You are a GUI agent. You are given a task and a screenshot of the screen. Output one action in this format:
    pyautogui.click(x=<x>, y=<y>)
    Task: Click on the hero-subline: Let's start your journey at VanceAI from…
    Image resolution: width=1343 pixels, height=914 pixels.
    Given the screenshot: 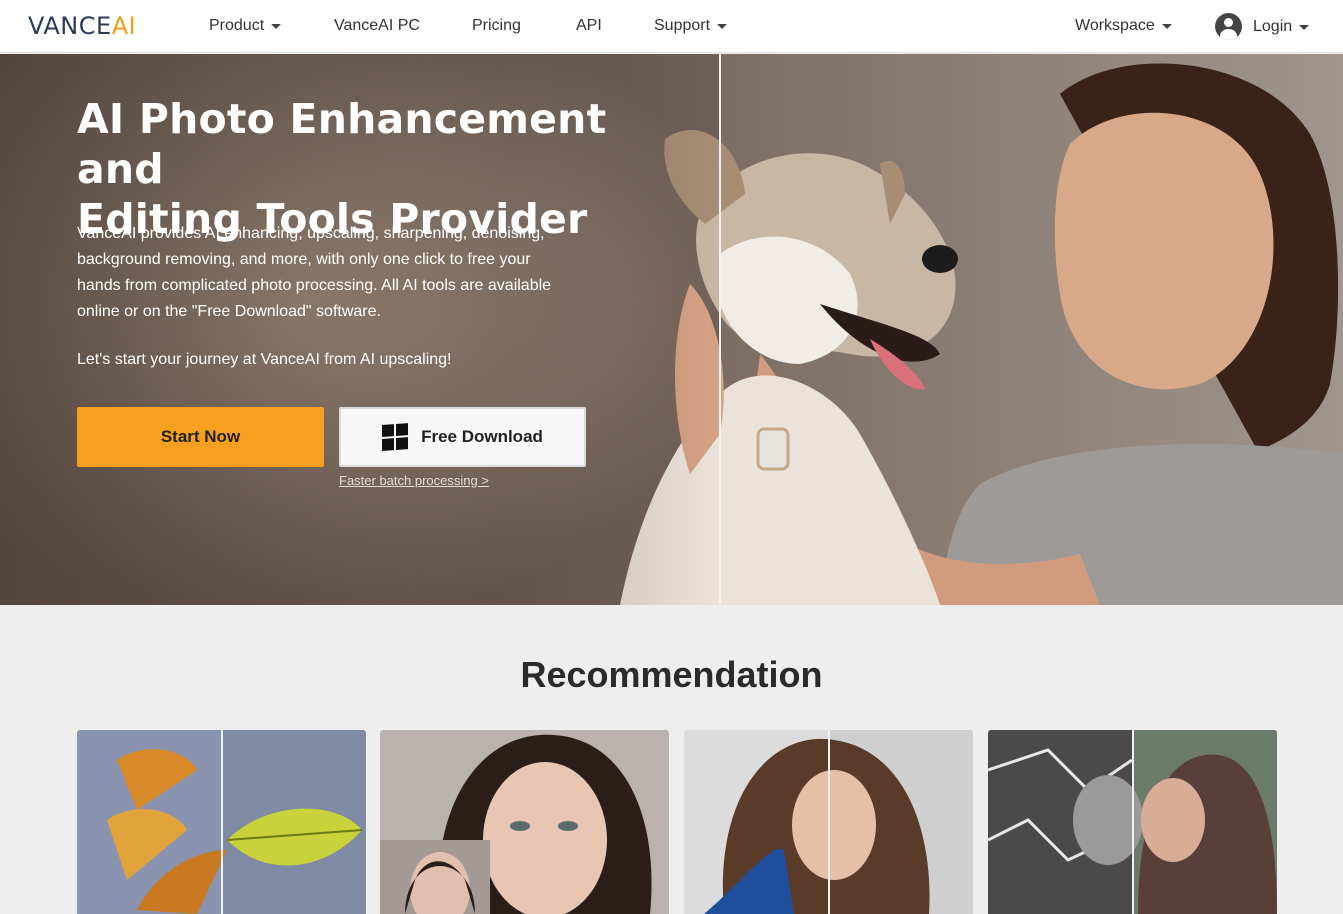 What is the action you would take?
    pyautogui.click(x=264, y=359)
    